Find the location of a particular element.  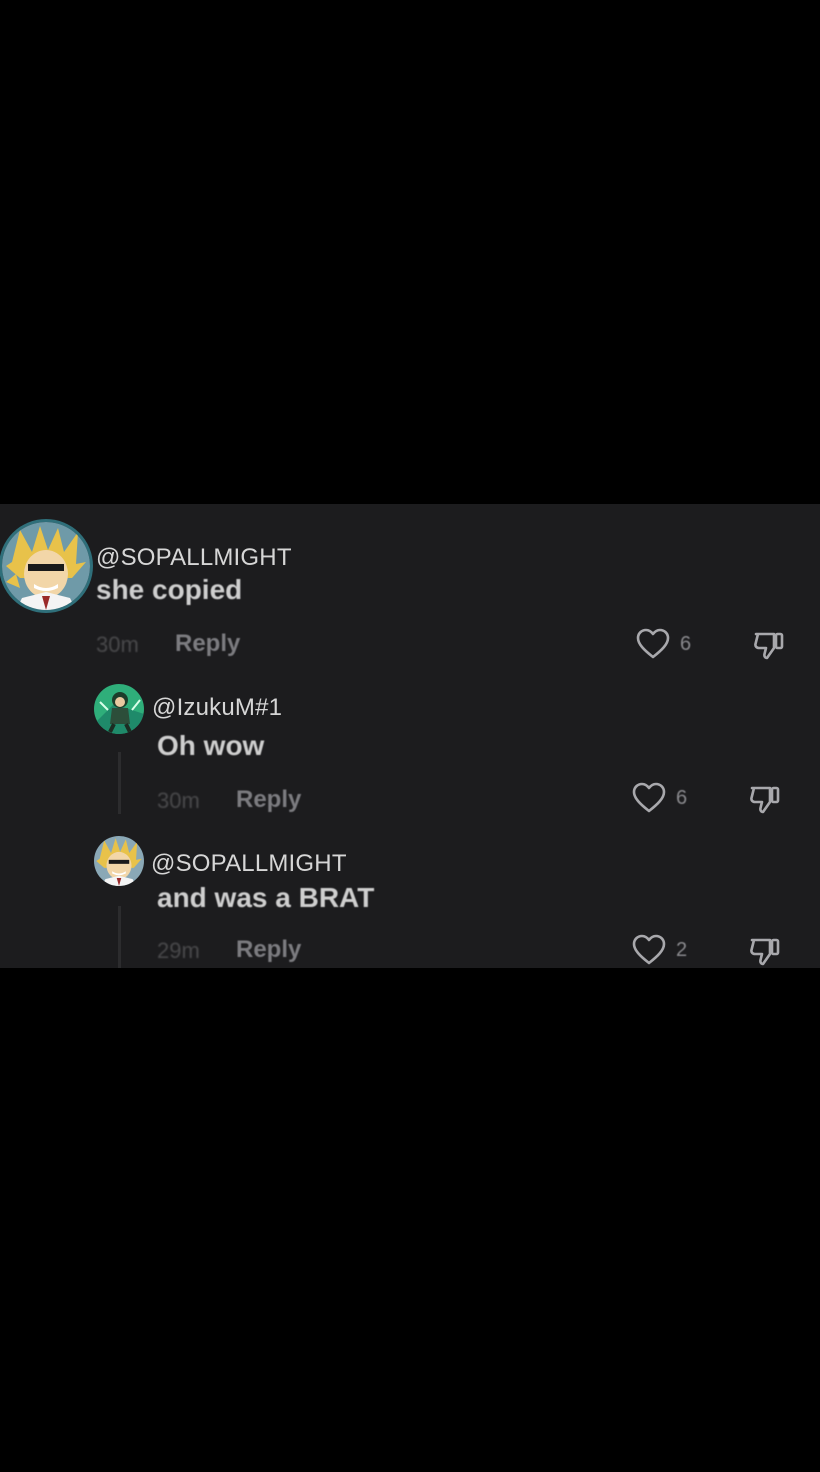

comment-item: @SOPALLMIGHT she copied 30m Reply 6 is located at coordinates (410, 584).